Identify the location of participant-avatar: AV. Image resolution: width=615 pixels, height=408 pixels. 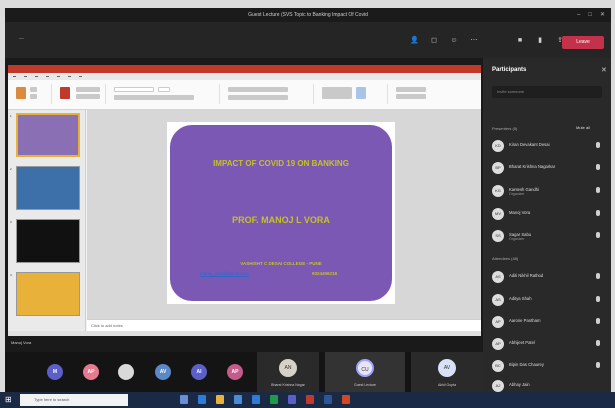
(163, 372).